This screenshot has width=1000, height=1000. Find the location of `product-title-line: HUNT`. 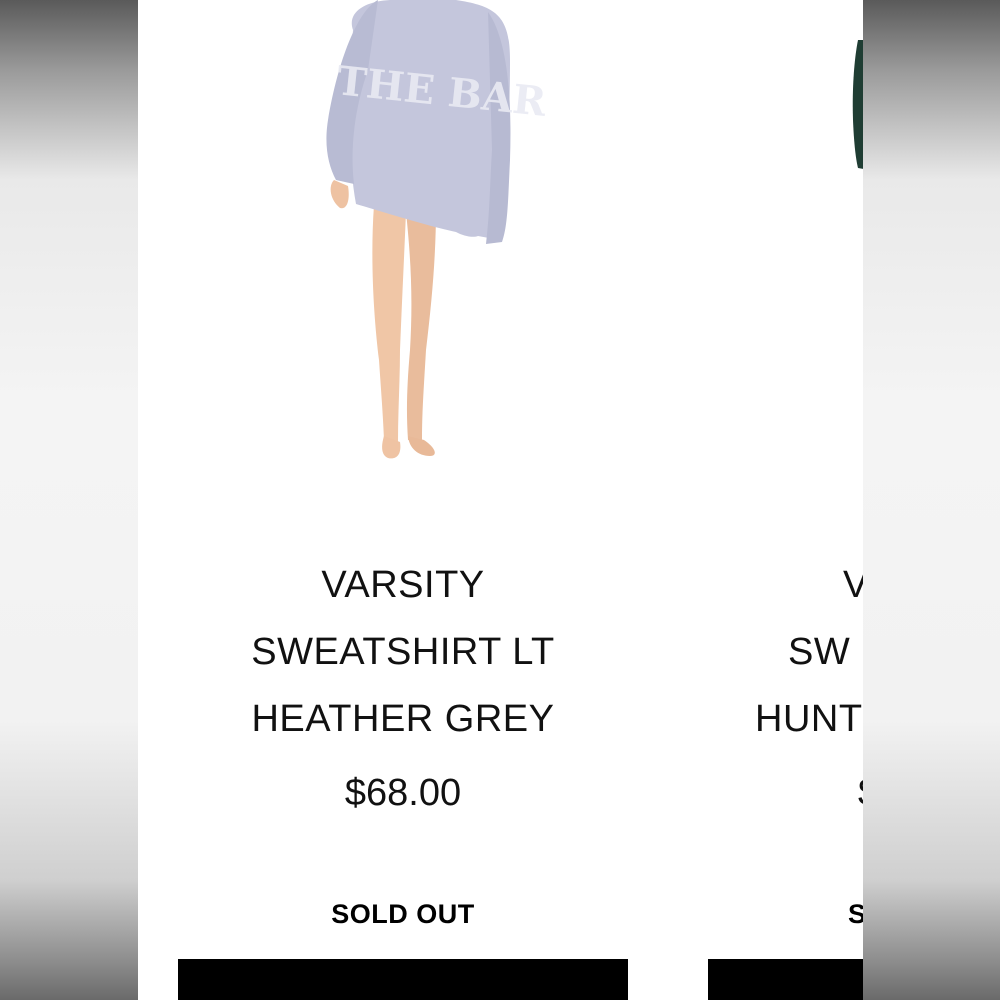

product-title-line: HUNT is located at coordinates (809, 719).